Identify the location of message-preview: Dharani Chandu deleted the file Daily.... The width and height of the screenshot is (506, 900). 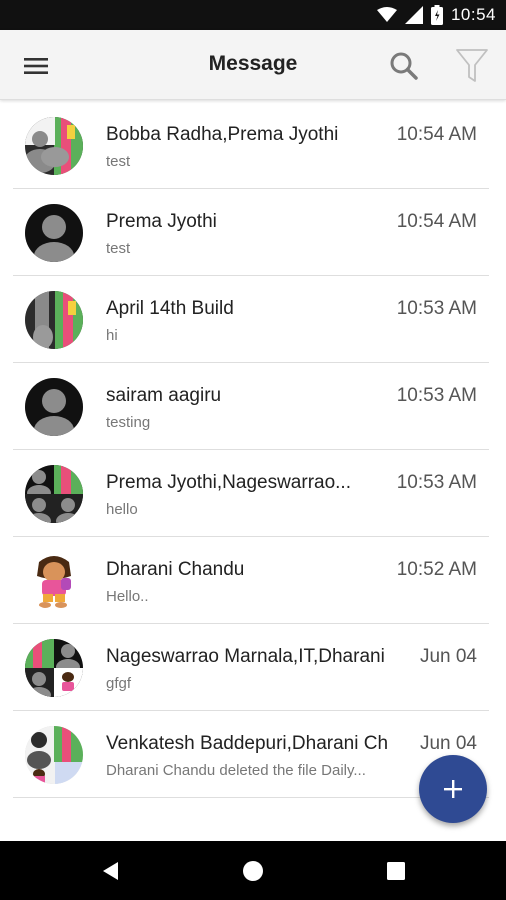
(236, 770).